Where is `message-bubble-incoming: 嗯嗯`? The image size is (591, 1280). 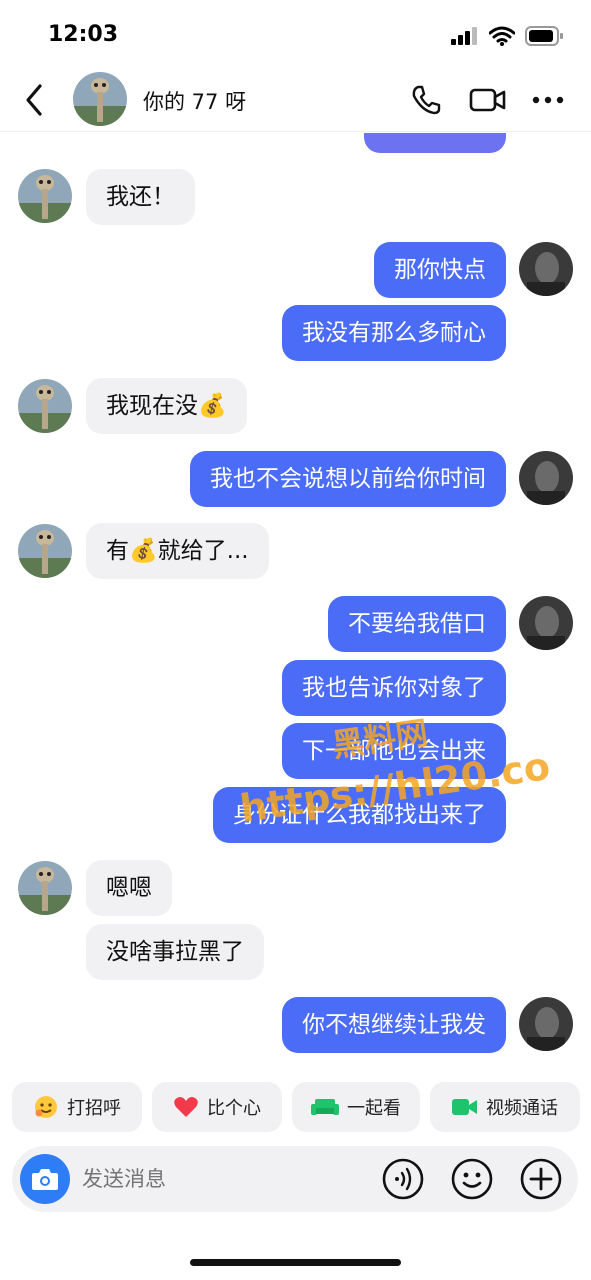
message-bubble-incoming: 嗯嗯 is located at coordinates (129, 888).